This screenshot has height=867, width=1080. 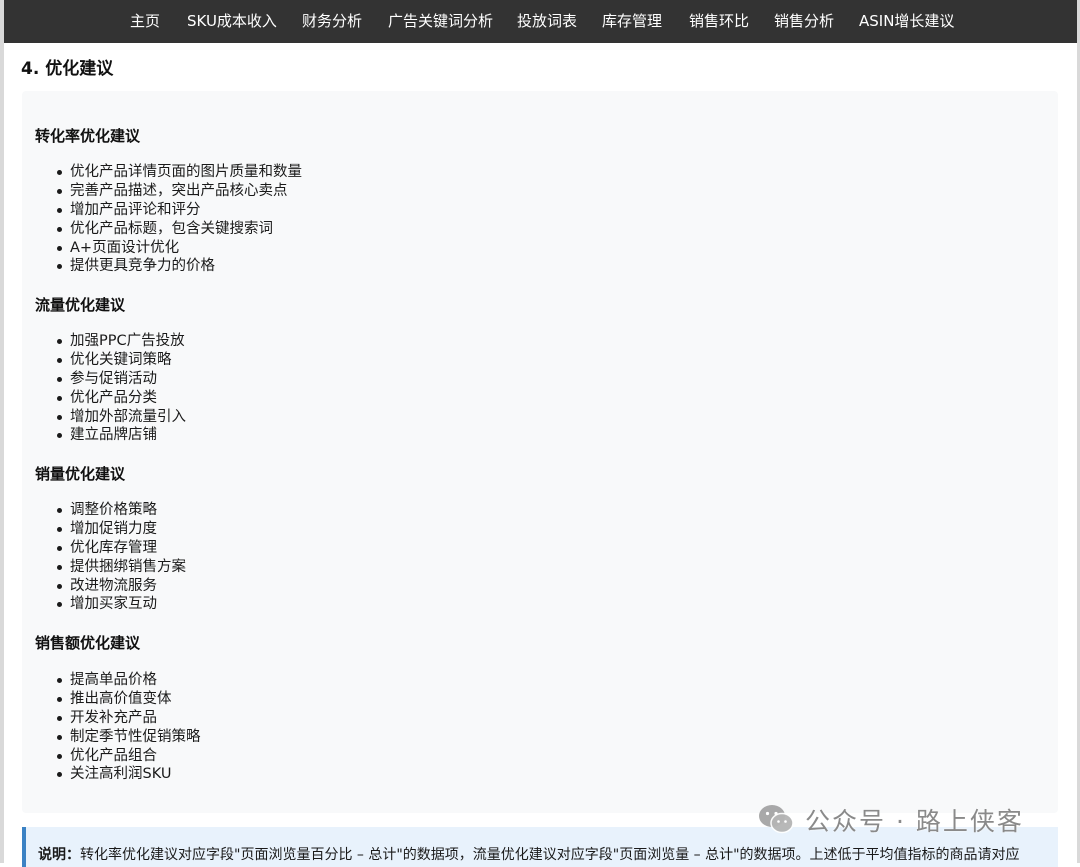 I want to click on list-item: 改进物流服务, so click(x=121, y=586).